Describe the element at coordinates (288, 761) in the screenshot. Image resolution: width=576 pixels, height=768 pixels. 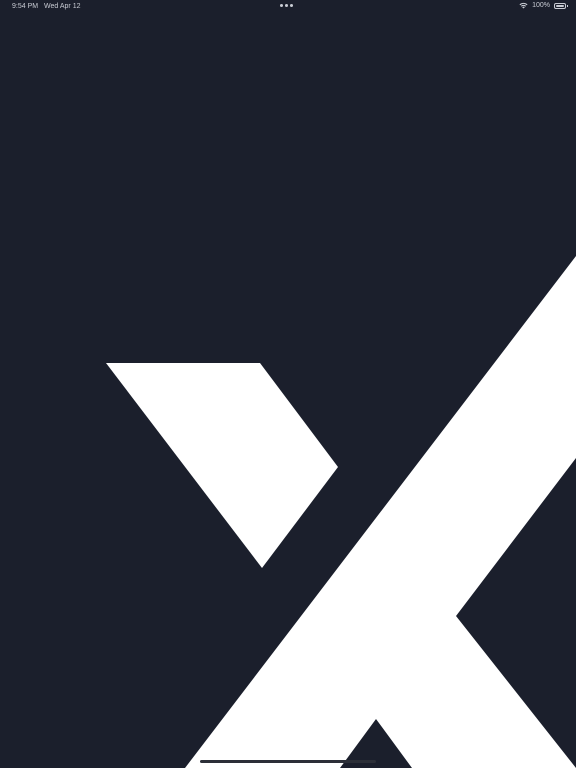
I see `home-indicator` at that location.